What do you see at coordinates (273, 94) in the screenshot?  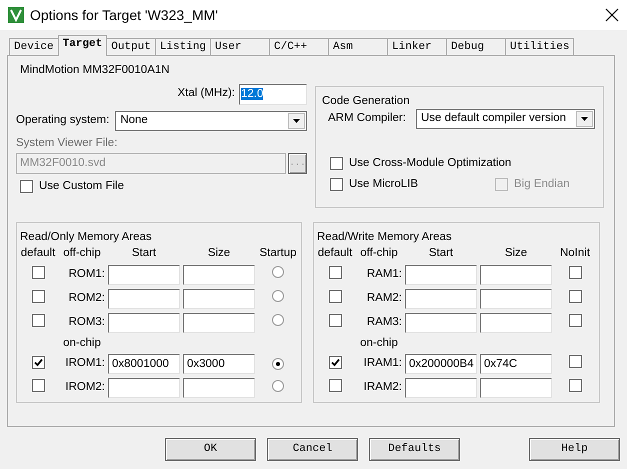 I see `input-field: 12.0` at bounding box center [273, 94].